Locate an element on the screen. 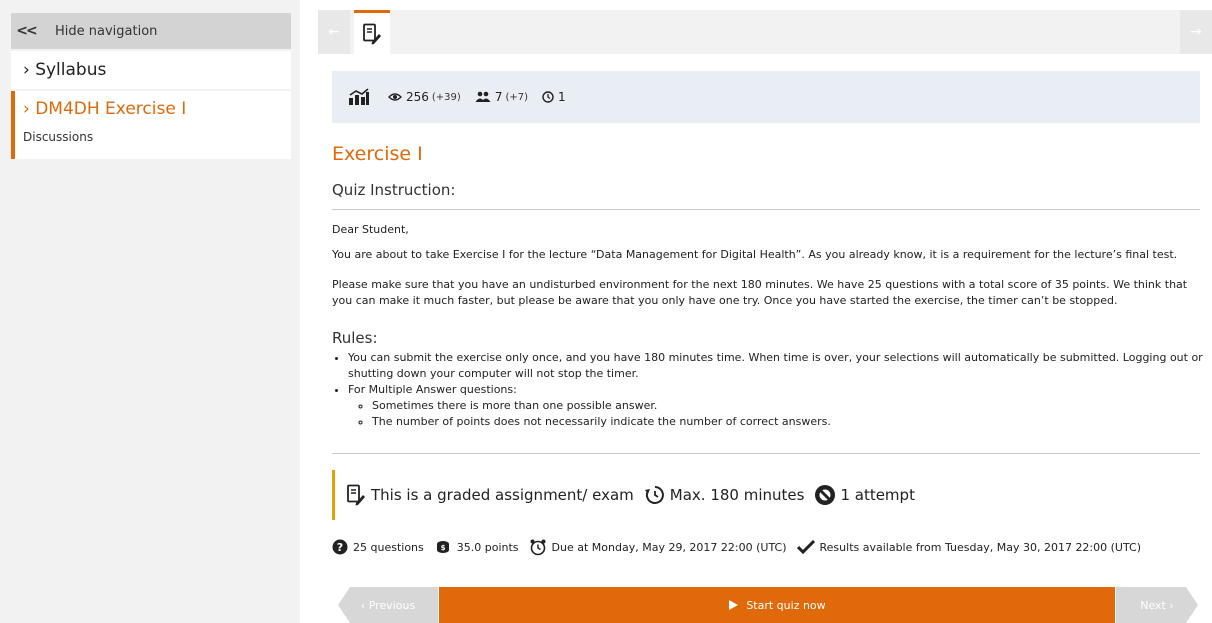 This screenshot has width=1212, height=623. graded-assignment-label: This is a graded assignment/ exam is located at coordinates (502, 495).